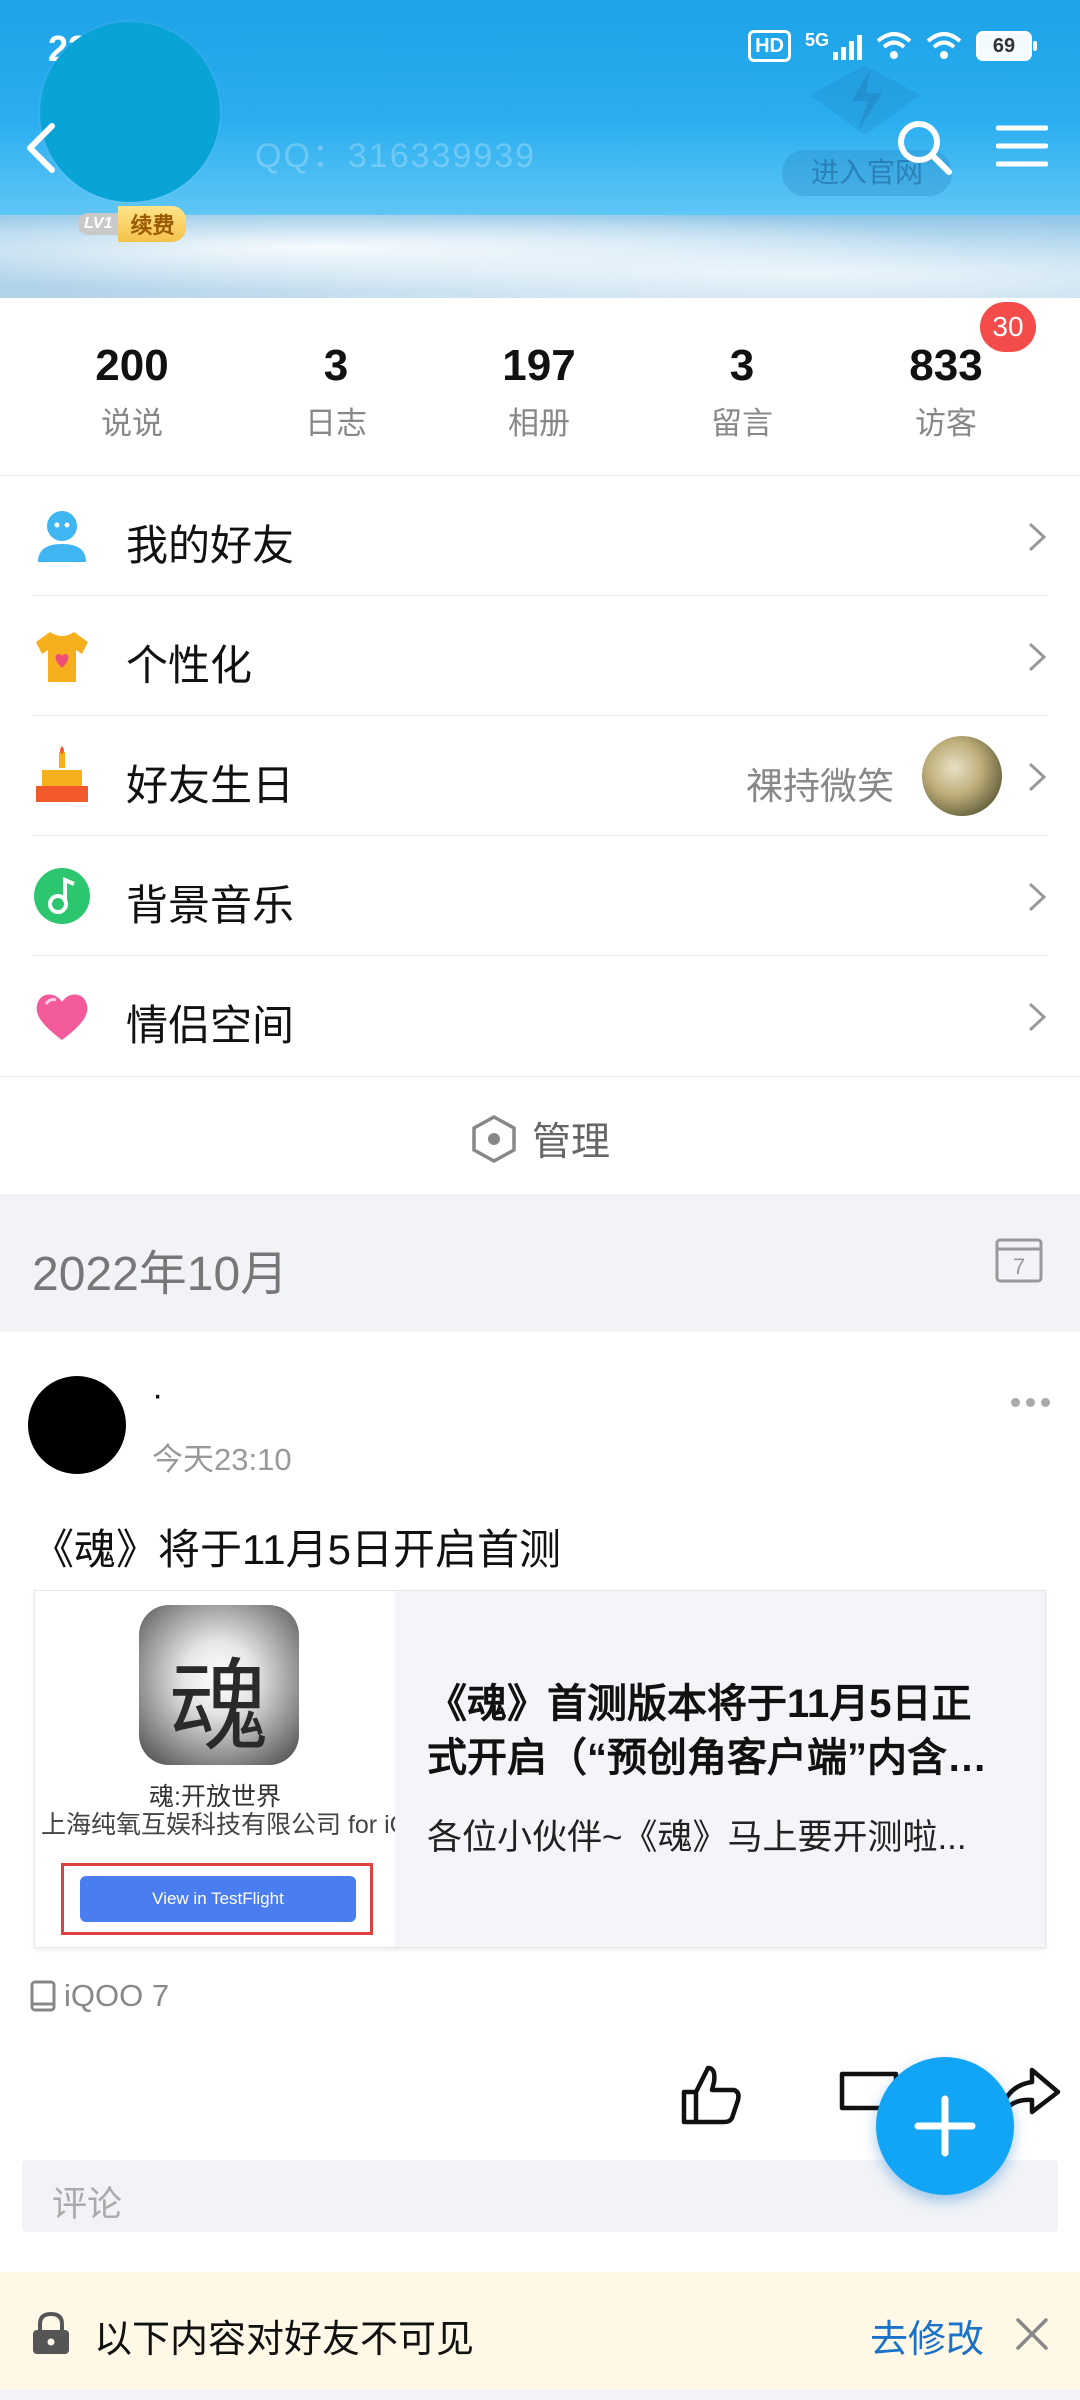 The width and height of the screenshot is (1080, 2400). What do you see at coordinates (1030, 1402) in the screenshot?
I see `more-options-icon` at bounding box center [1030, 1402].